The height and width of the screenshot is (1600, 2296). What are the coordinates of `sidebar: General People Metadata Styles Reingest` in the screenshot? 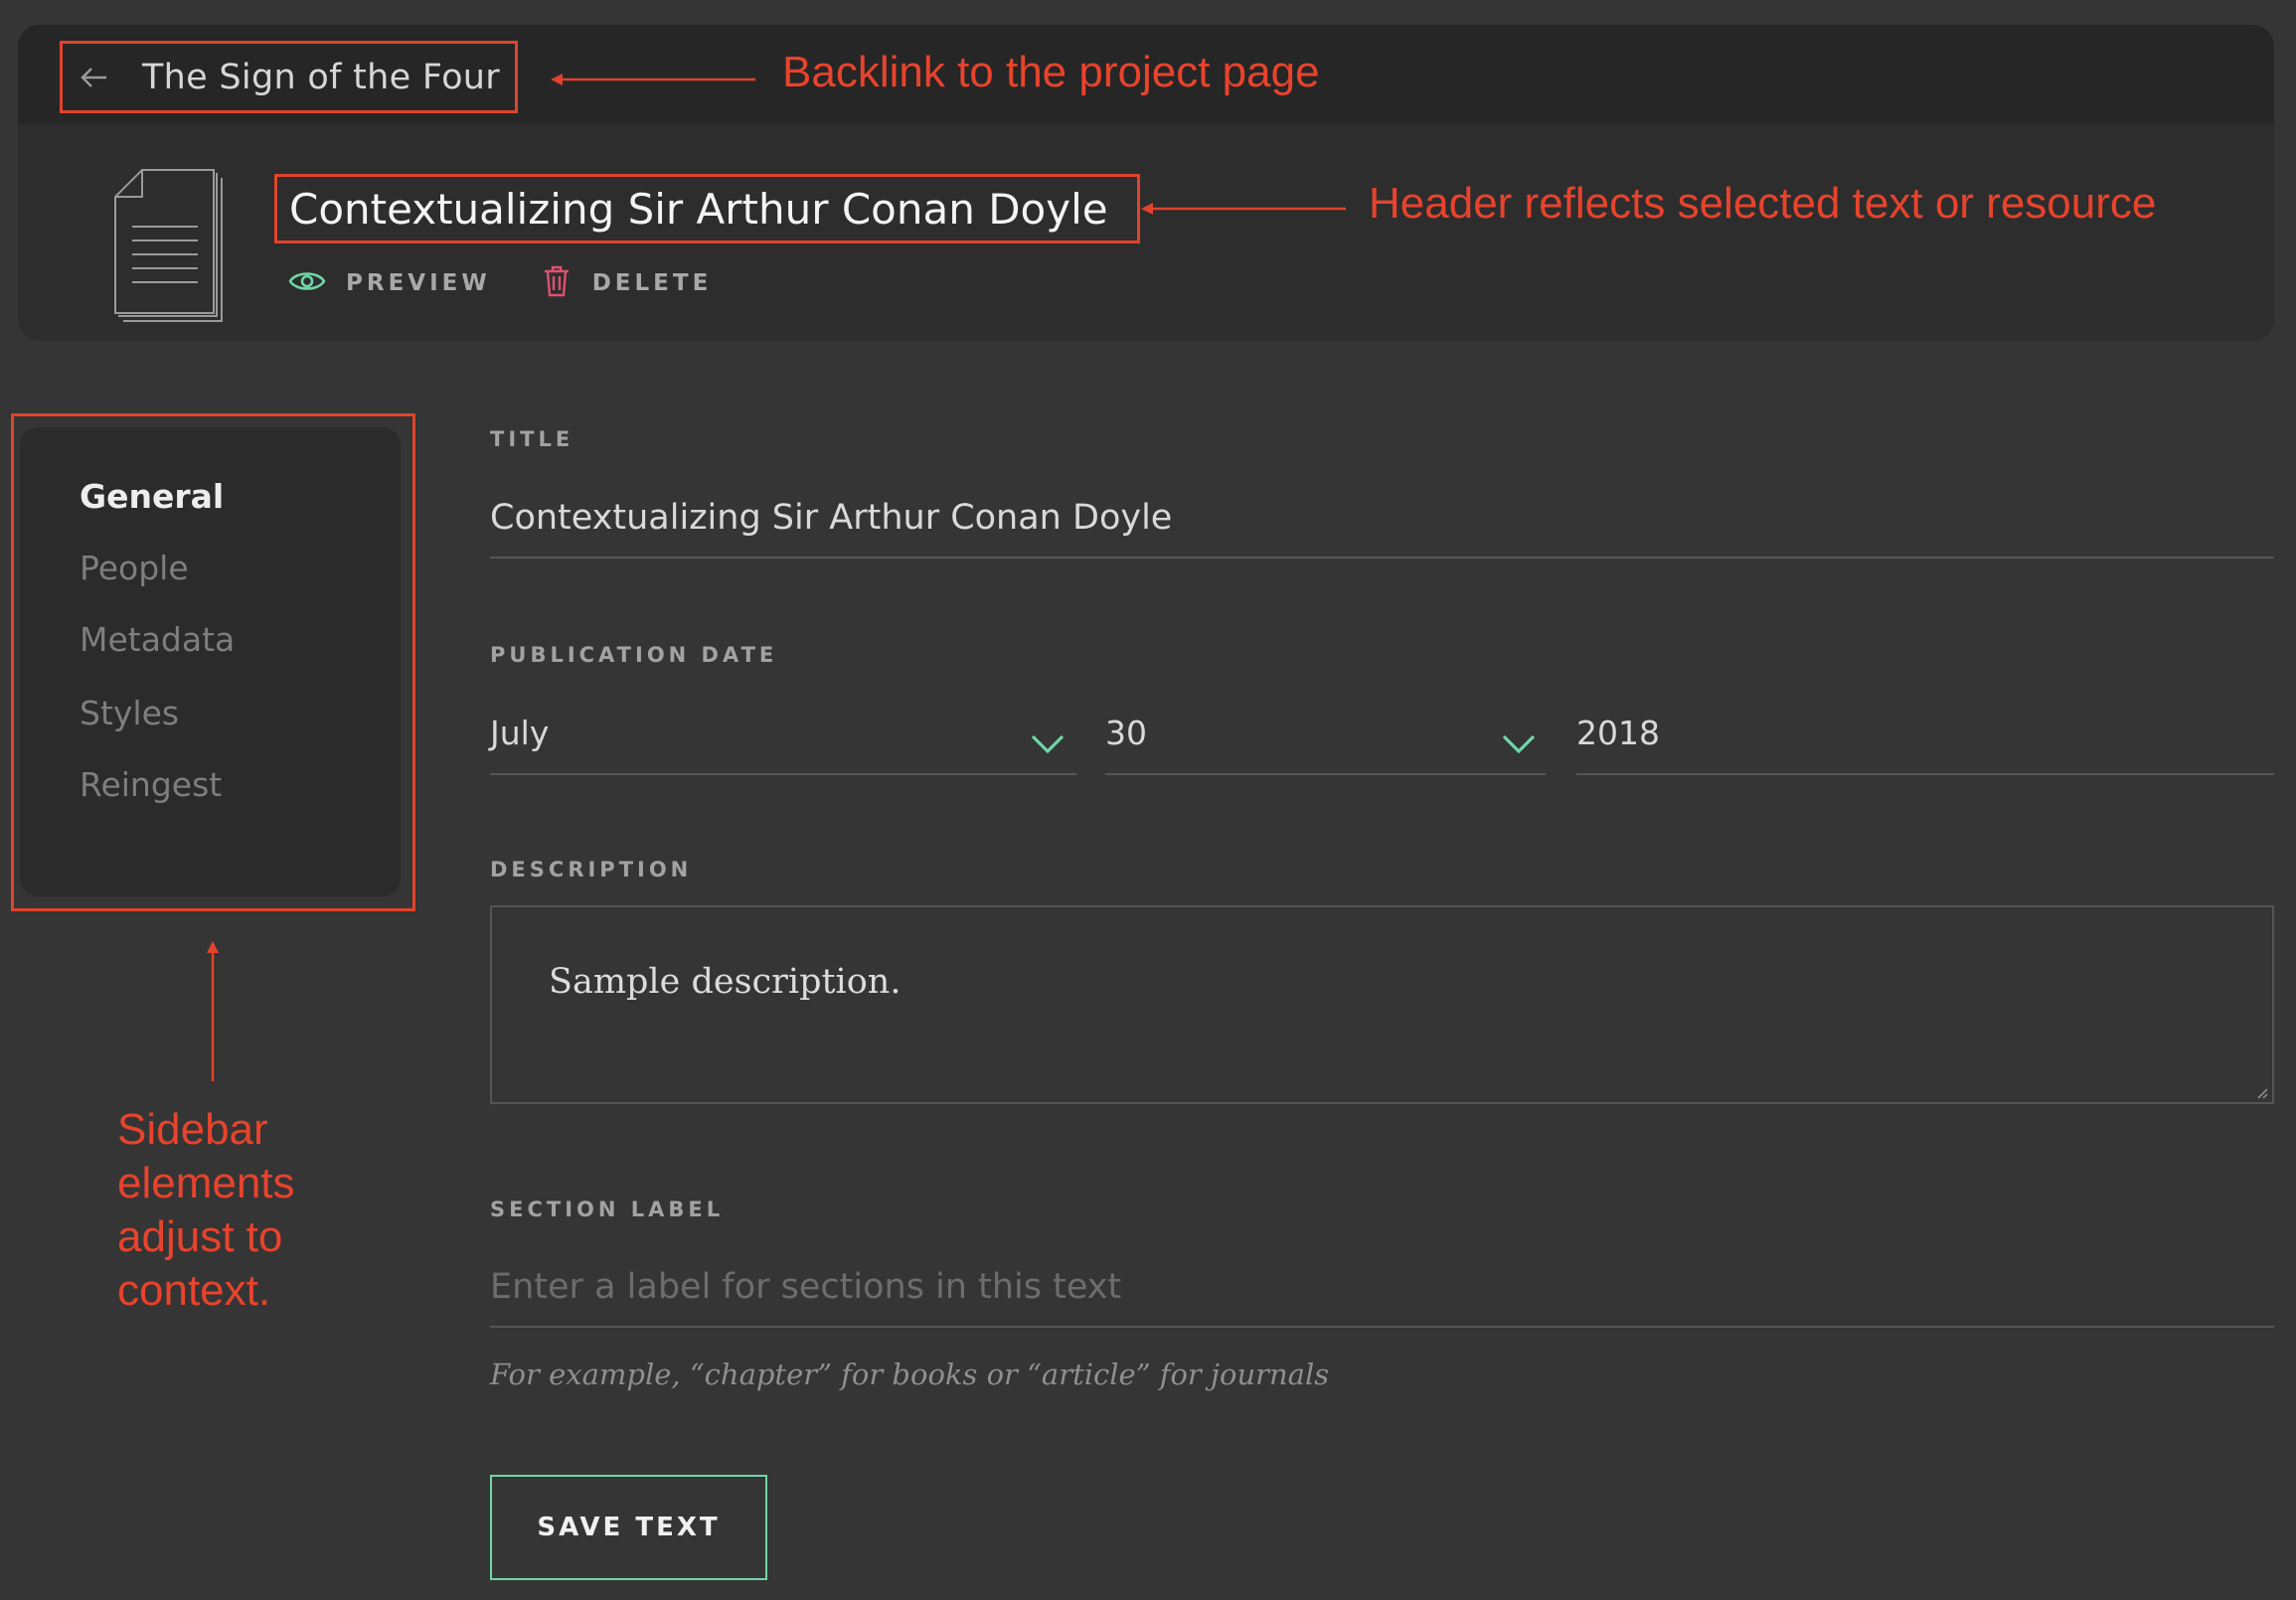 It's located at (210, 662).